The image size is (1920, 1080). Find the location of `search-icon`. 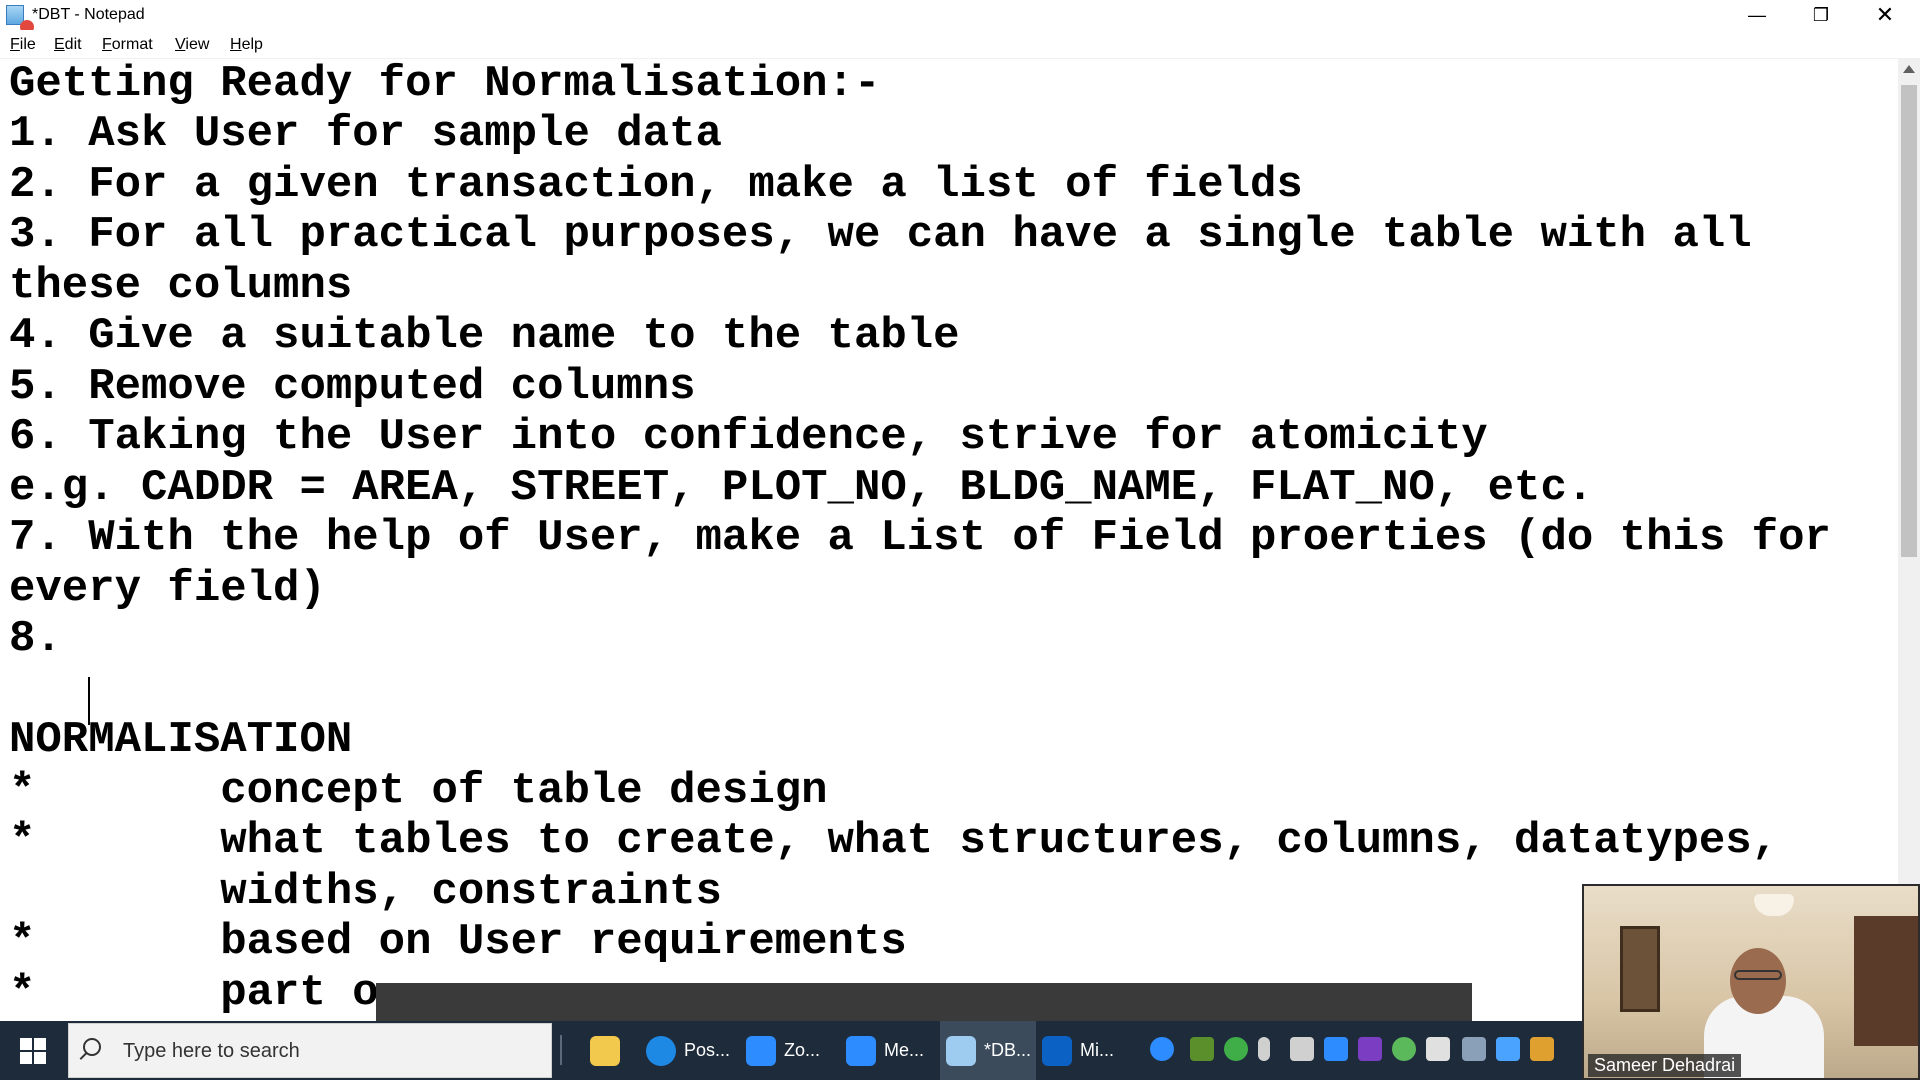

search-icon is located at coordinates (92, 1047).